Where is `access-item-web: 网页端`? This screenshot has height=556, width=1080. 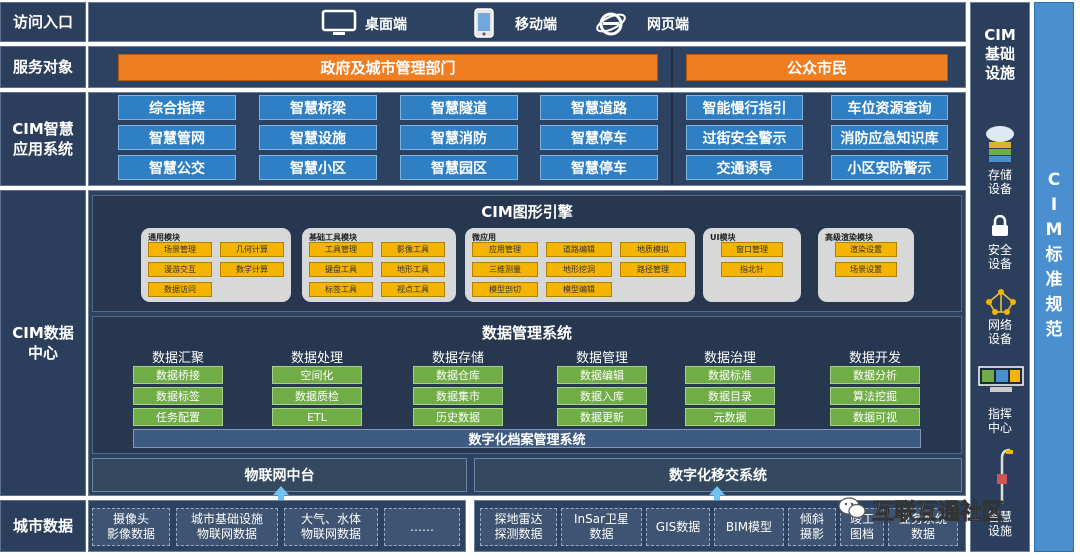
access-item-web: 网页端 is located at coordinates (655, 24).